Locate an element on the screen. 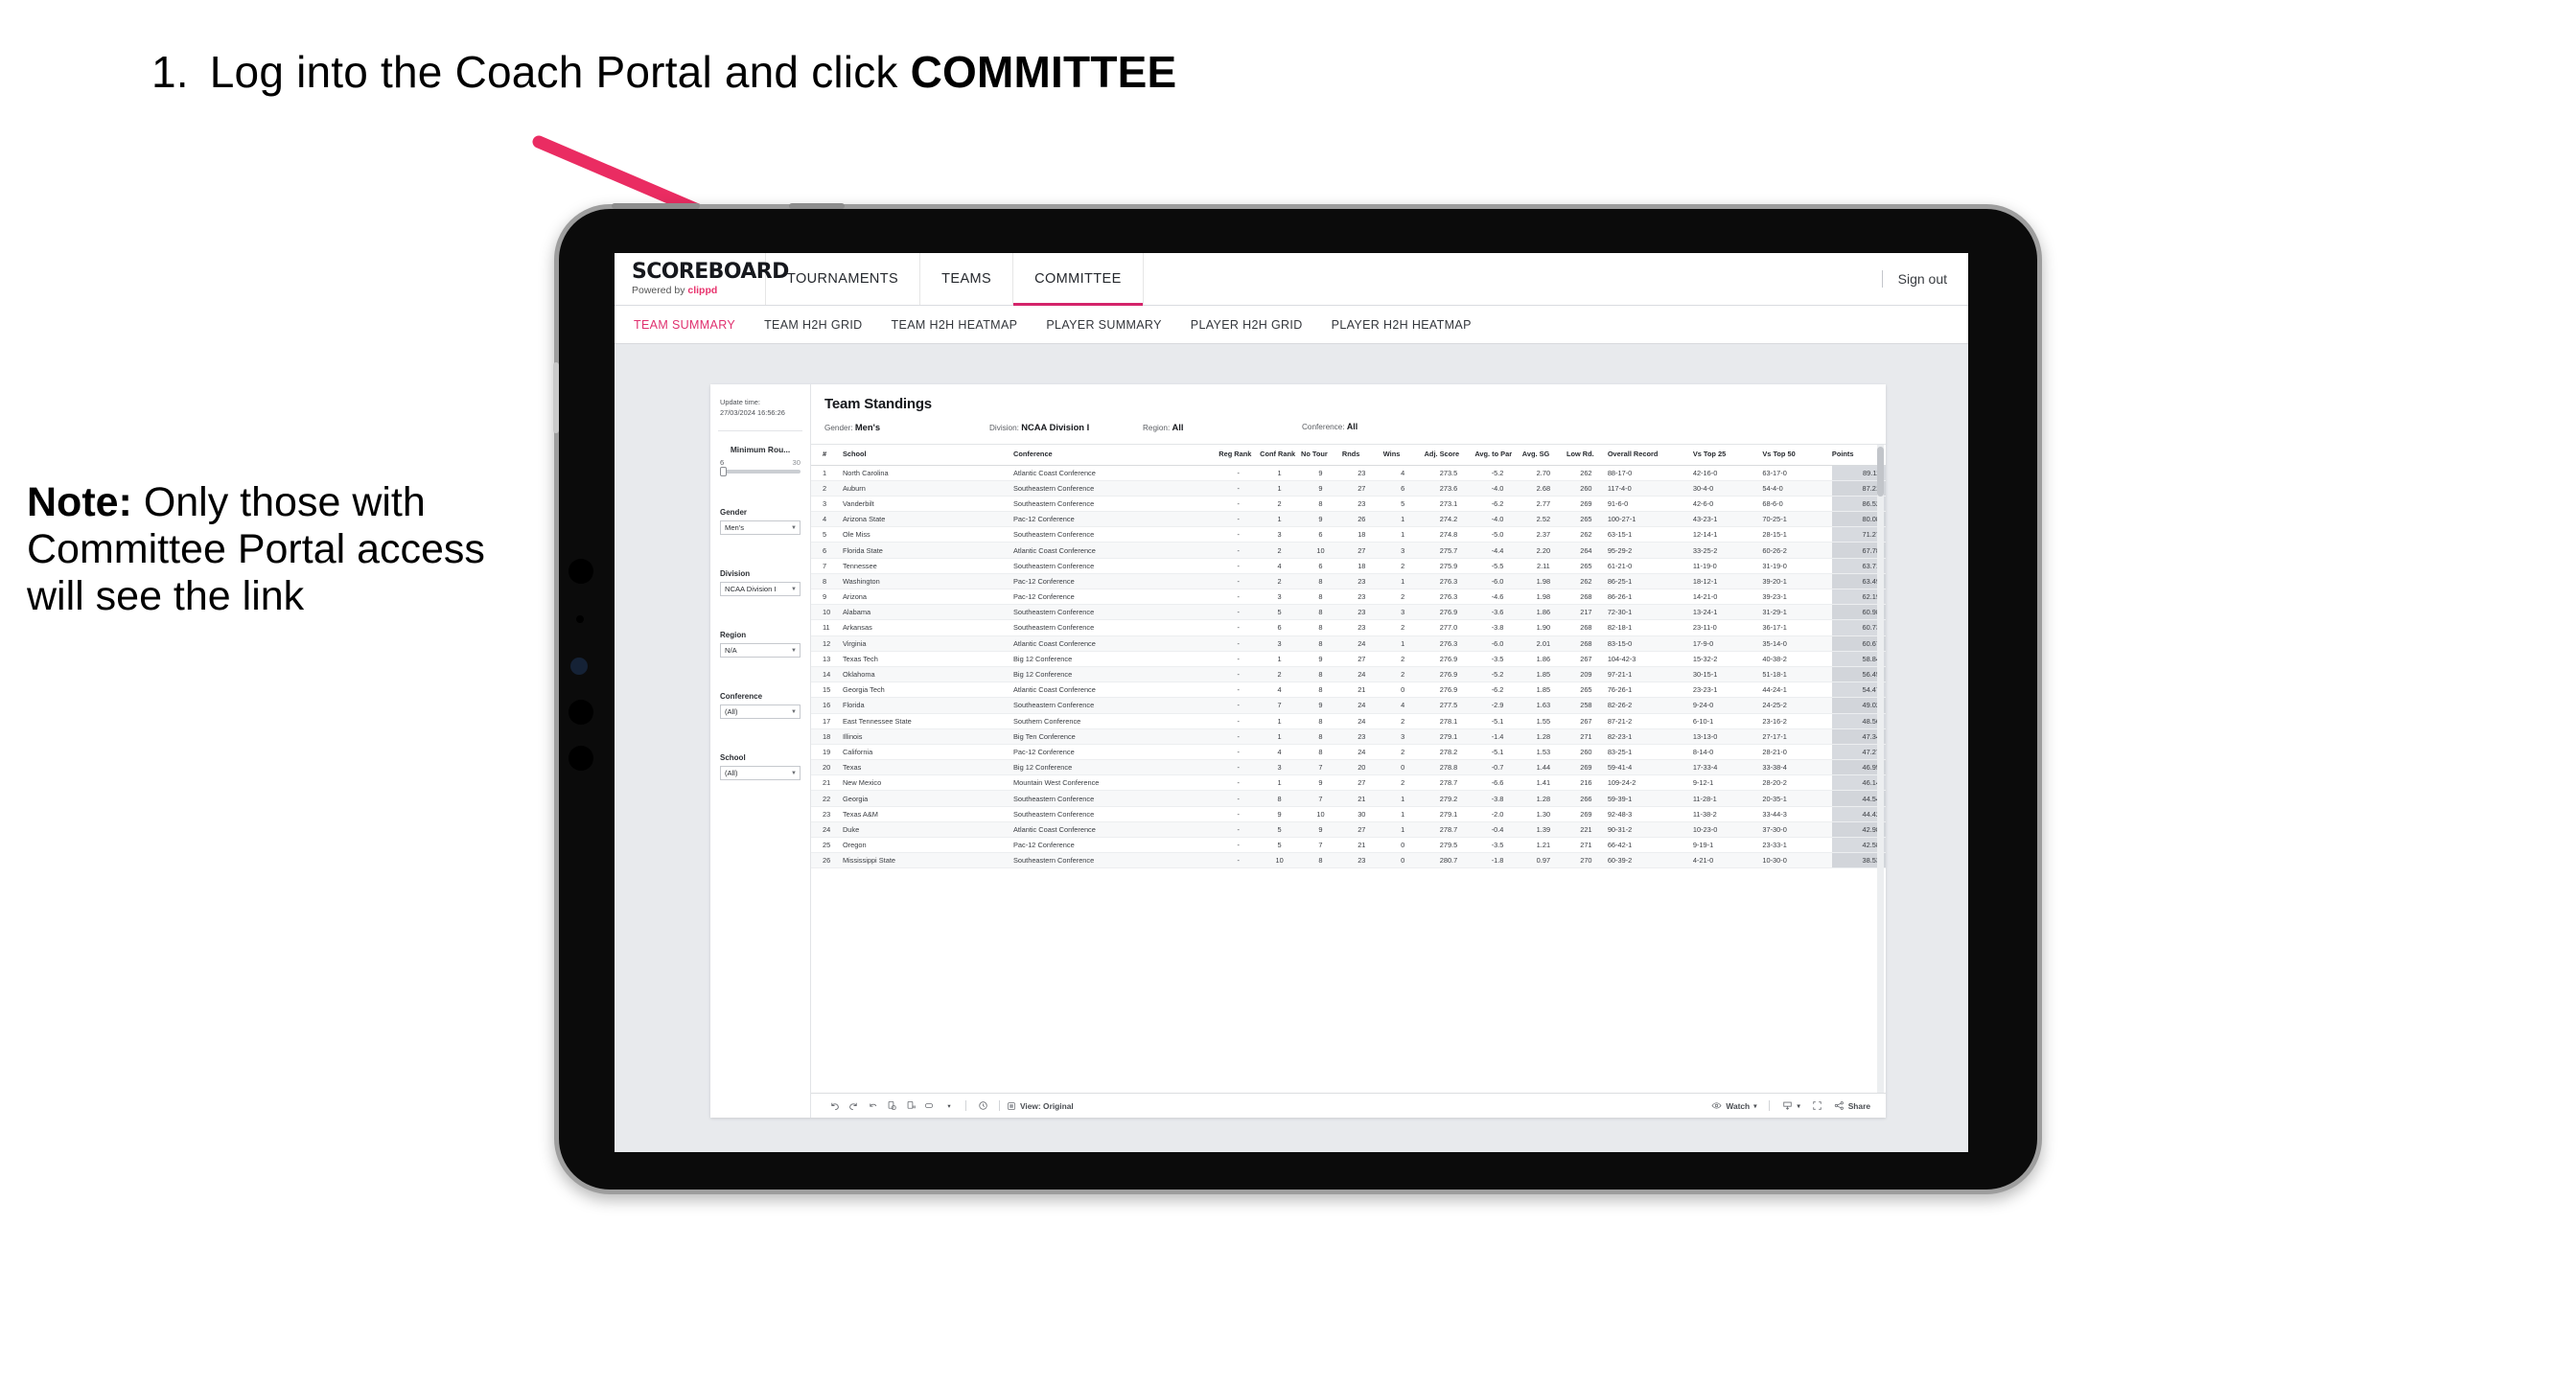 This screenshot has width=2576, height=1386. cell-conf-rank: 1 is located at coordinates (1281, 489).